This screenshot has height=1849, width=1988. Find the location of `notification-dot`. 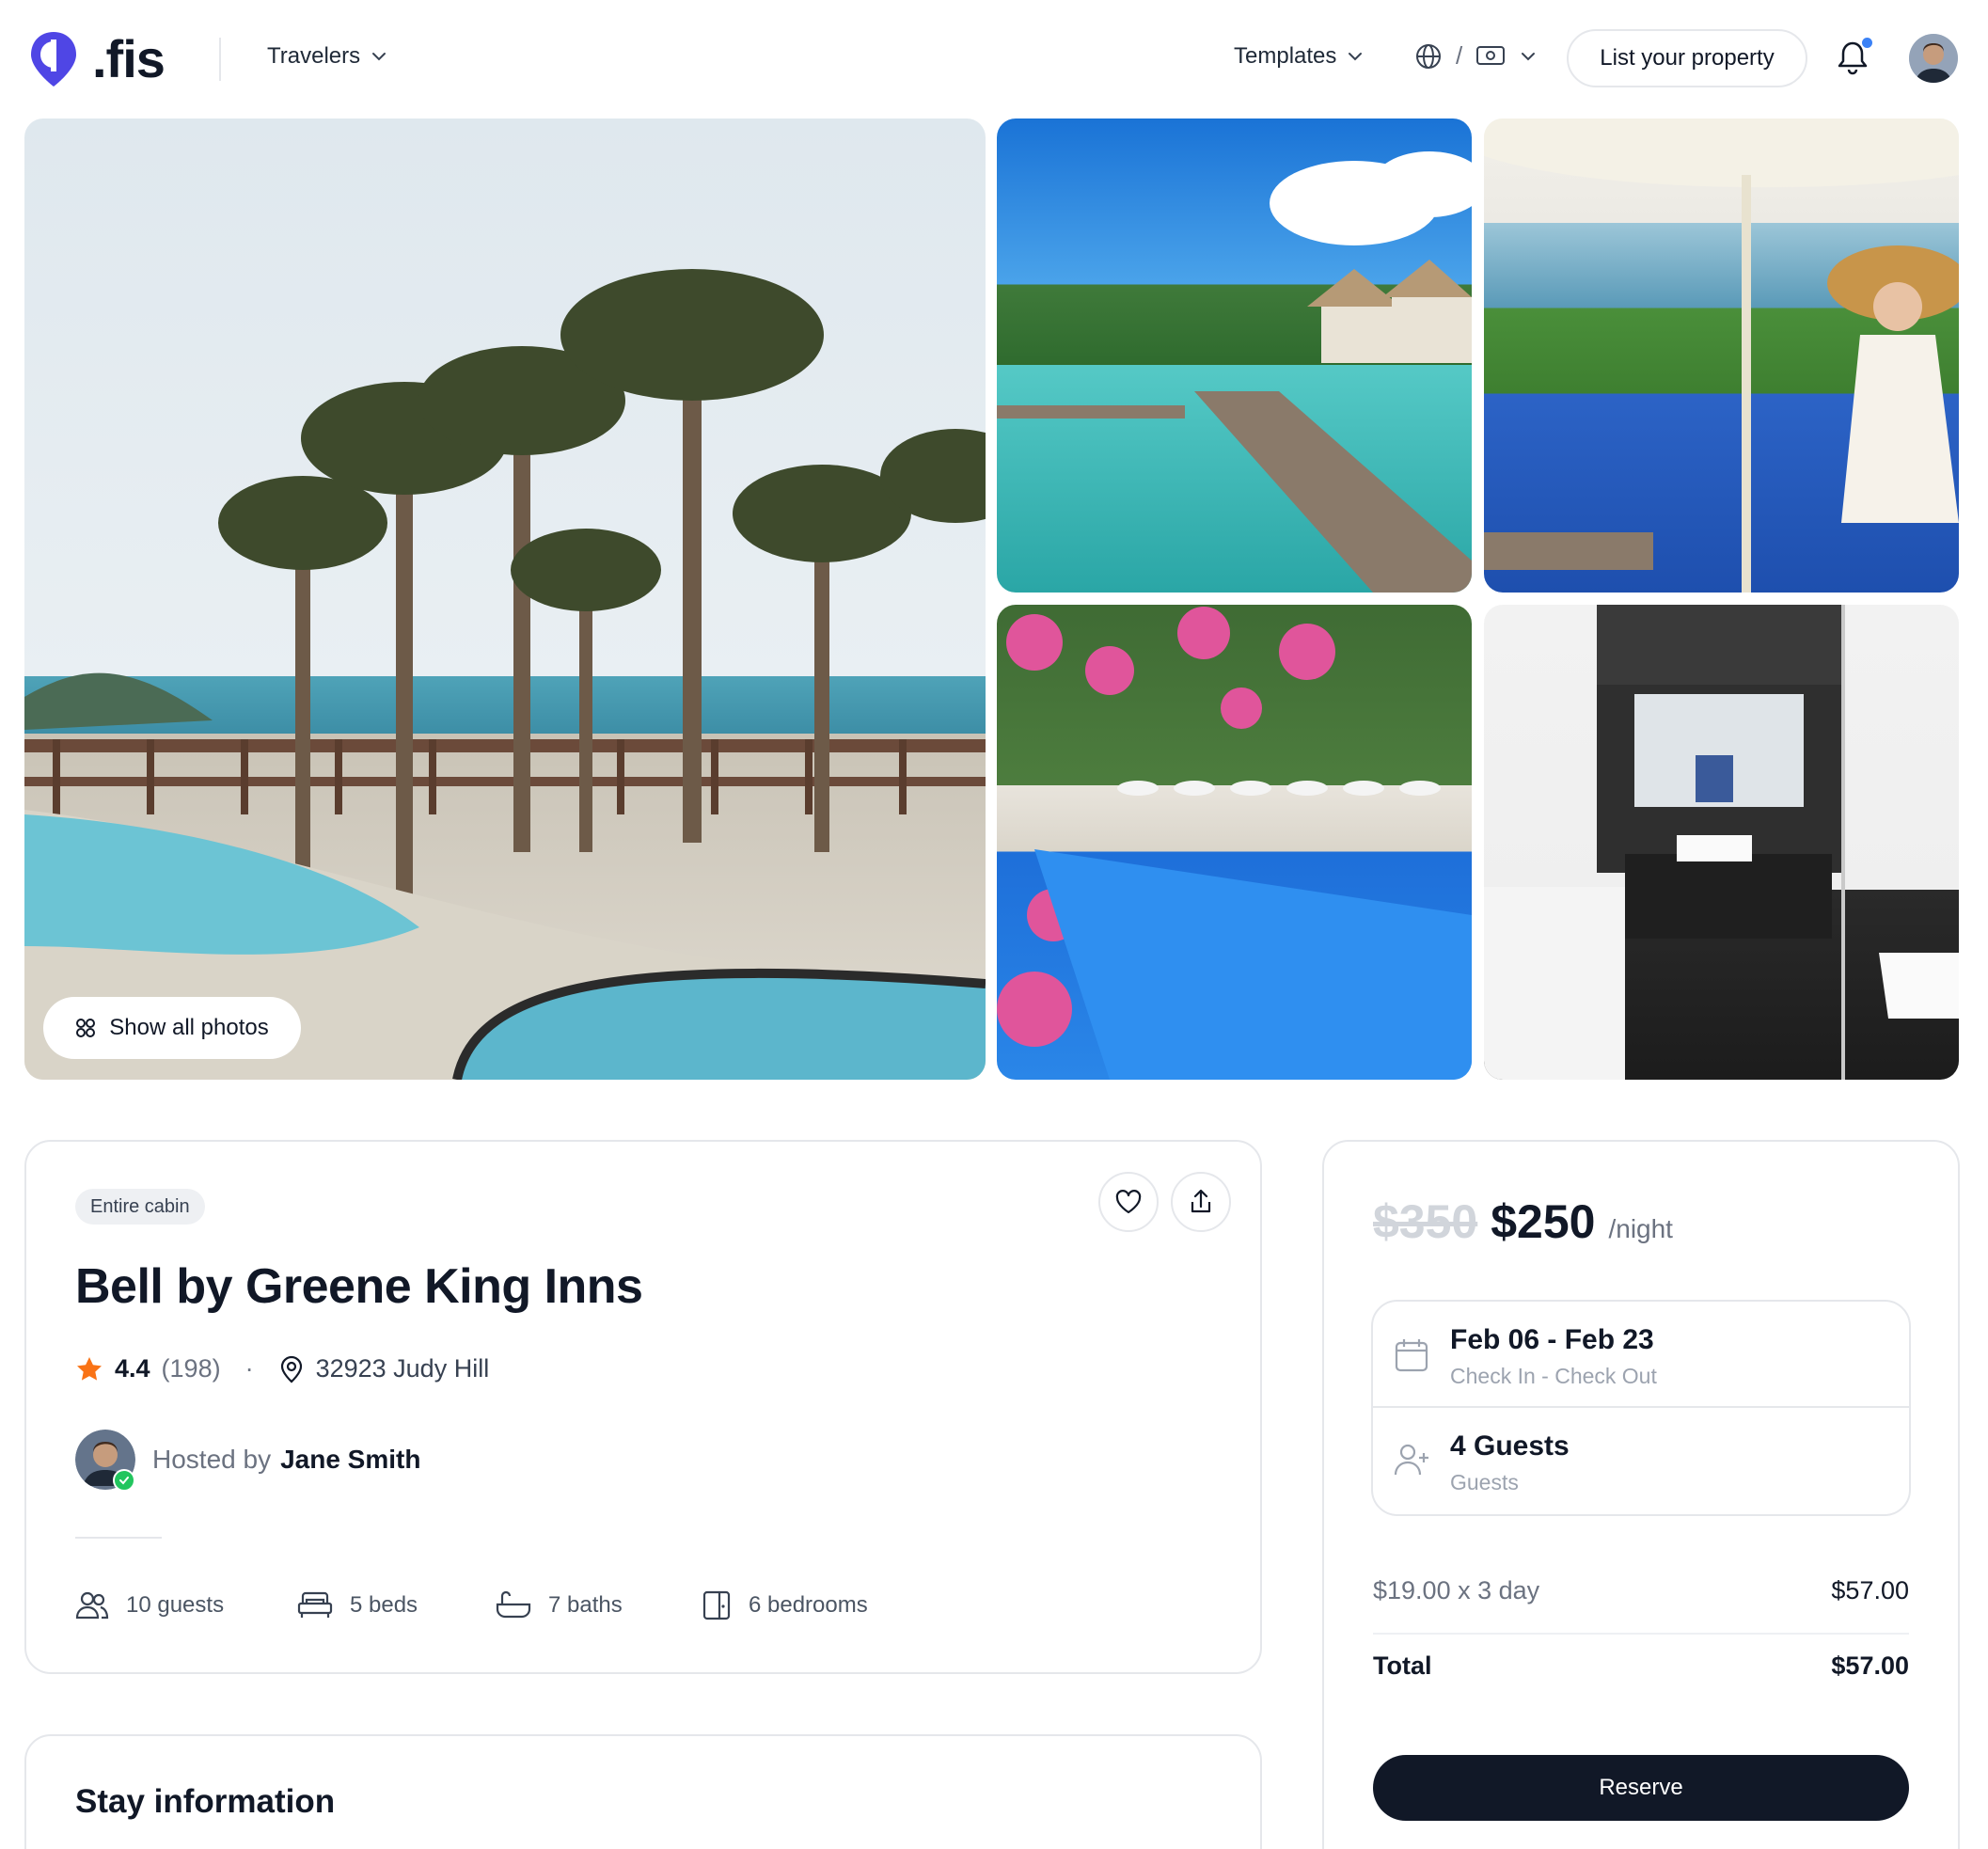

notification-dot is located at coordinates (1867, 43).